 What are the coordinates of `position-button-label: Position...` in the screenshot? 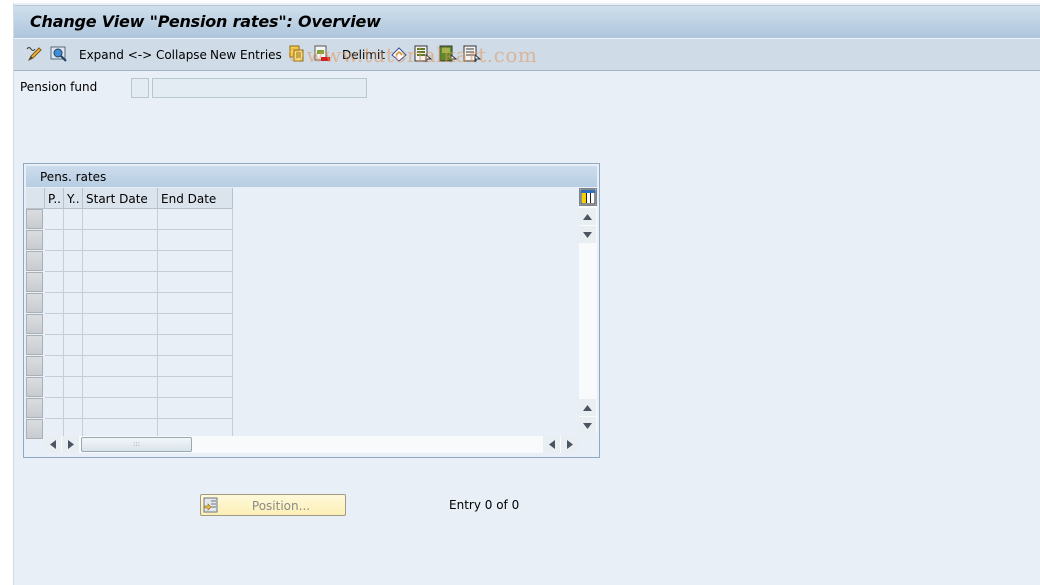 It's located at (281, 506).